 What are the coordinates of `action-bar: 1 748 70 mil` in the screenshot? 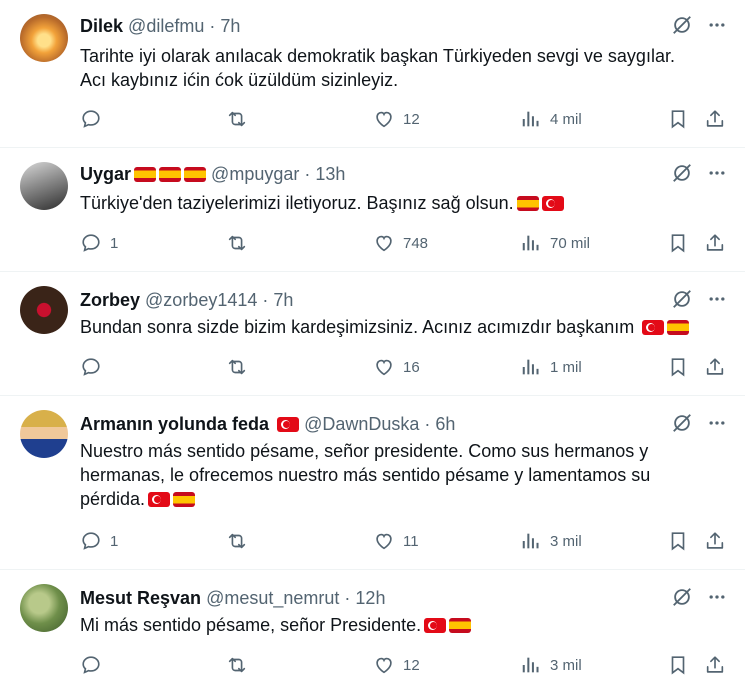 It's located at (402, 244).